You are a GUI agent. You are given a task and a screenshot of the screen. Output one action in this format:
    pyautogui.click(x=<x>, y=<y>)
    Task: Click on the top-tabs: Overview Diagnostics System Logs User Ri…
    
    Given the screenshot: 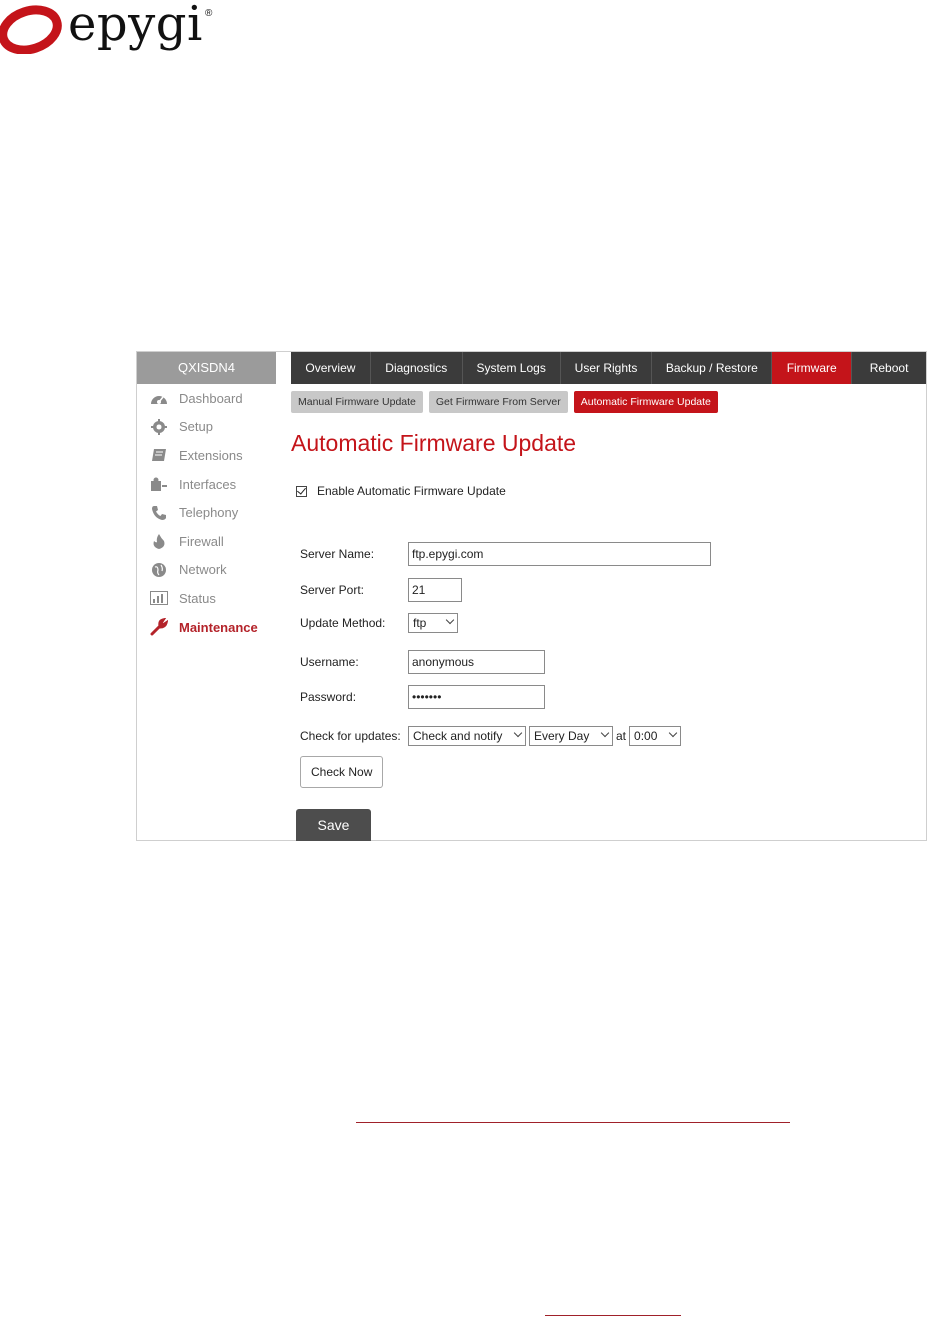 What is the action you would take?
    pyautogui.click(x=608, y=368)
    